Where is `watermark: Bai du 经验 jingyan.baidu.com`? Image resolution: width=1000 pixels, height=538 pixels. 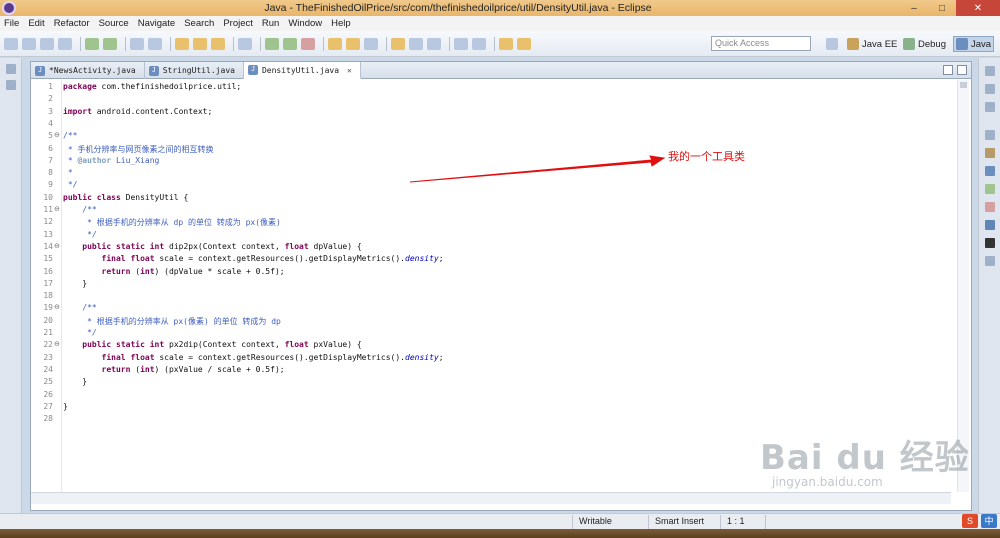
watermark: Bai du 经验 jingyan.baidu.com is located at coordinates (865, 459).